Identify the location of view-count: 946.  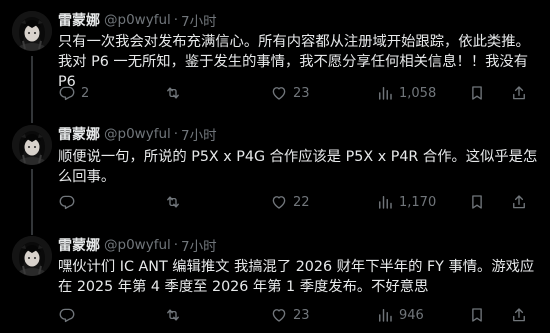
(411, 315).